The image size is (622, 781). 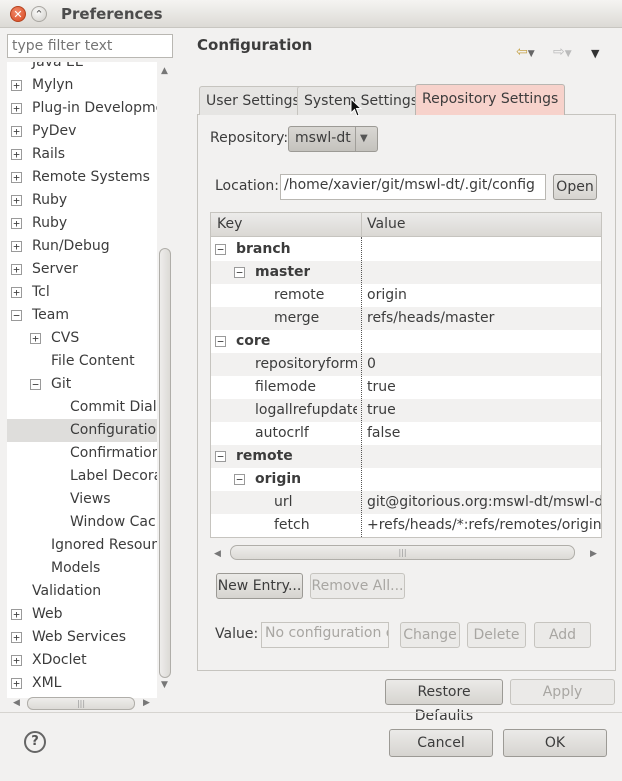 I want to click on tree-item: PyDev, so click(x=54, y=131).